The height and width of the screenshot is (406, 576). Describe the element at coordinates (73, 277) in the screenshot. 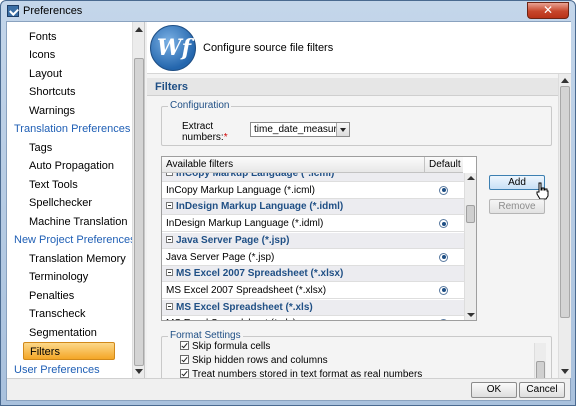

I see `sidebar-item: Terminology` at that location.